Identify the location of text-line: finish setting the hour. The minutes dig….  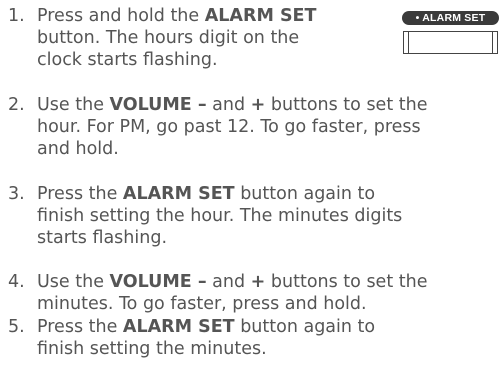
(220, 216).